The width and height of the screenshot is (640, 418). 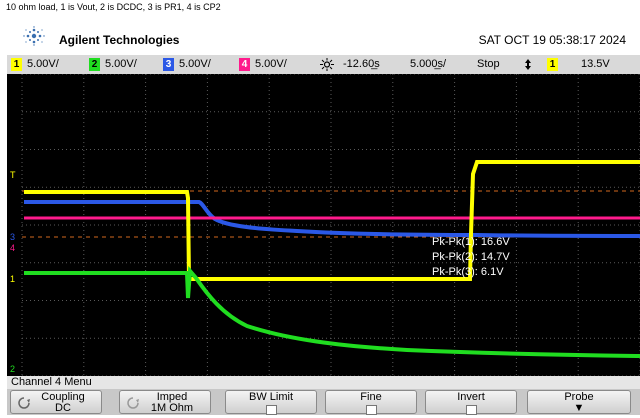 I want to click on channel-2-scale: 2 5.00V/, so click(x=113, y=64).